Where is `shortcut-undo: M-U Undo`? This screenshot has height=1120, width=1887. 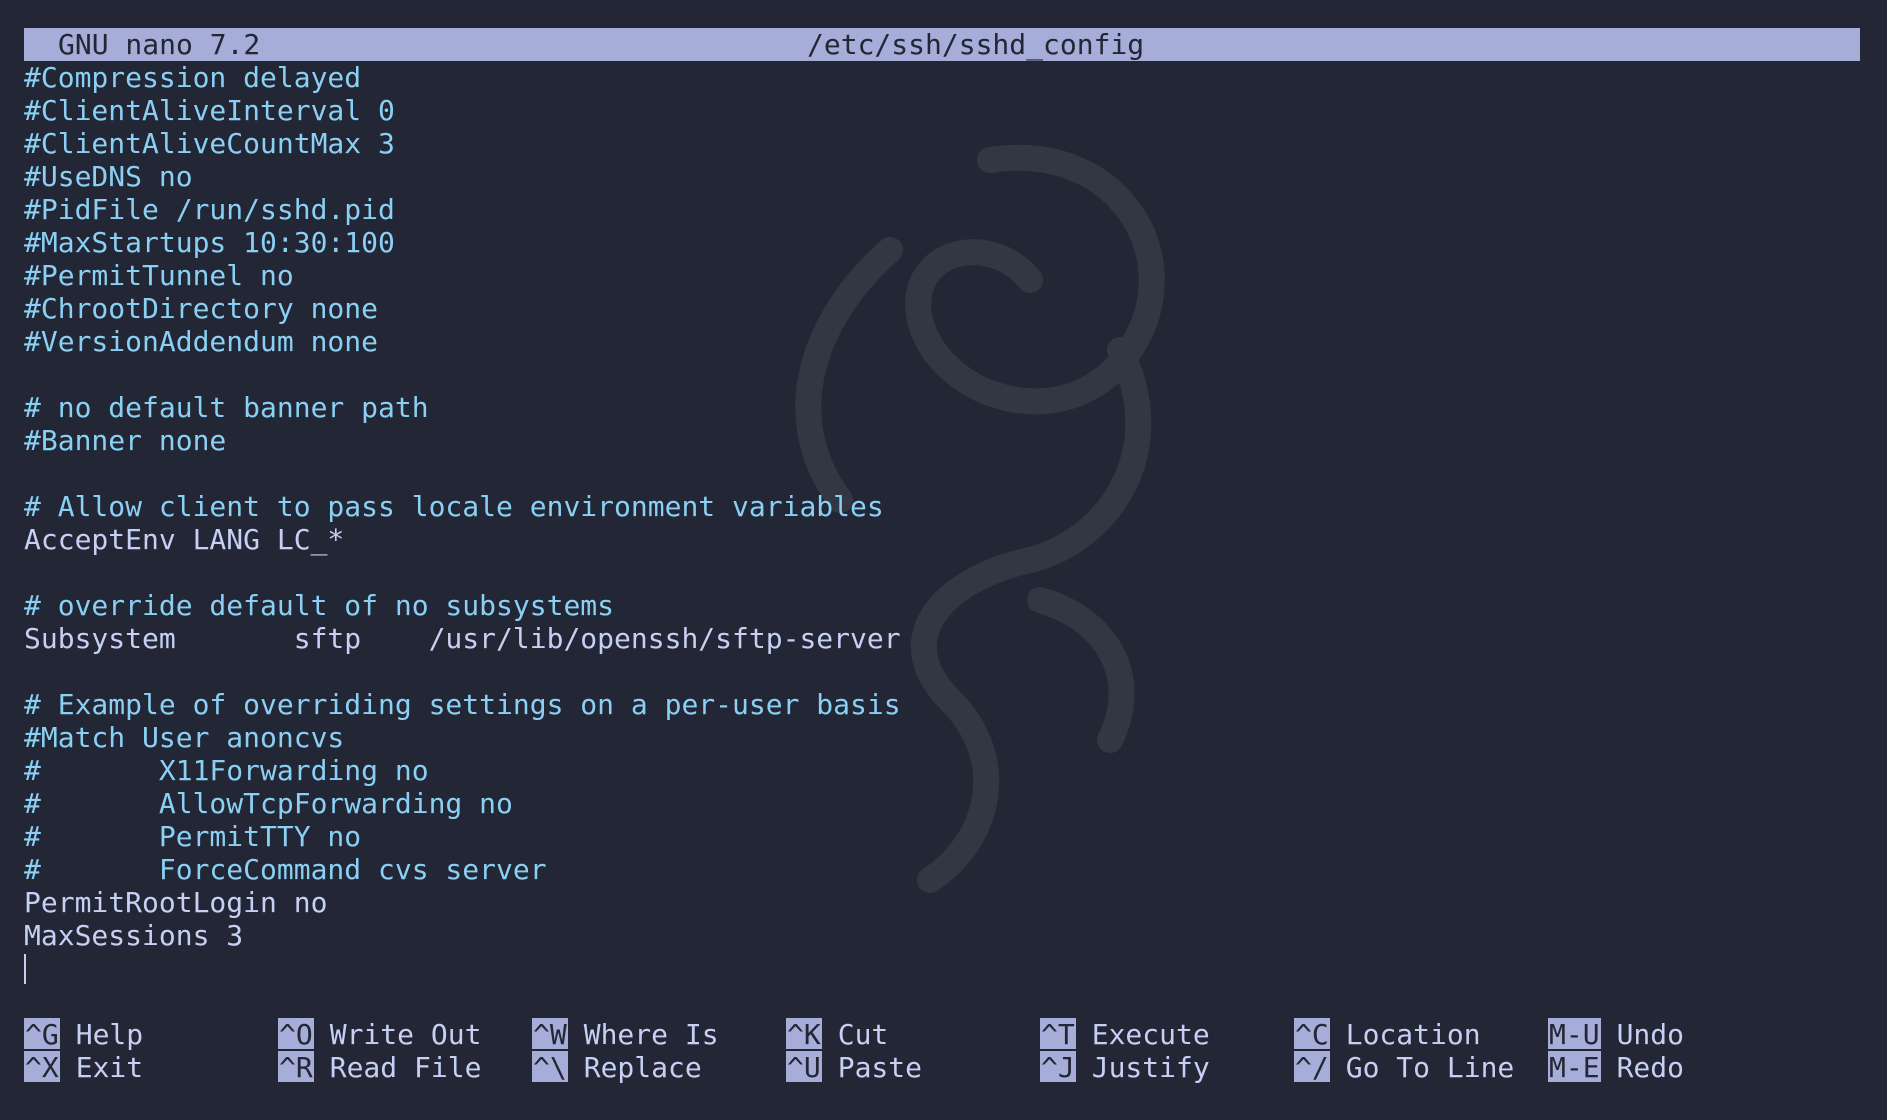
shortcut-undo: M-U Undo is located at coordinates (1616, 1034).